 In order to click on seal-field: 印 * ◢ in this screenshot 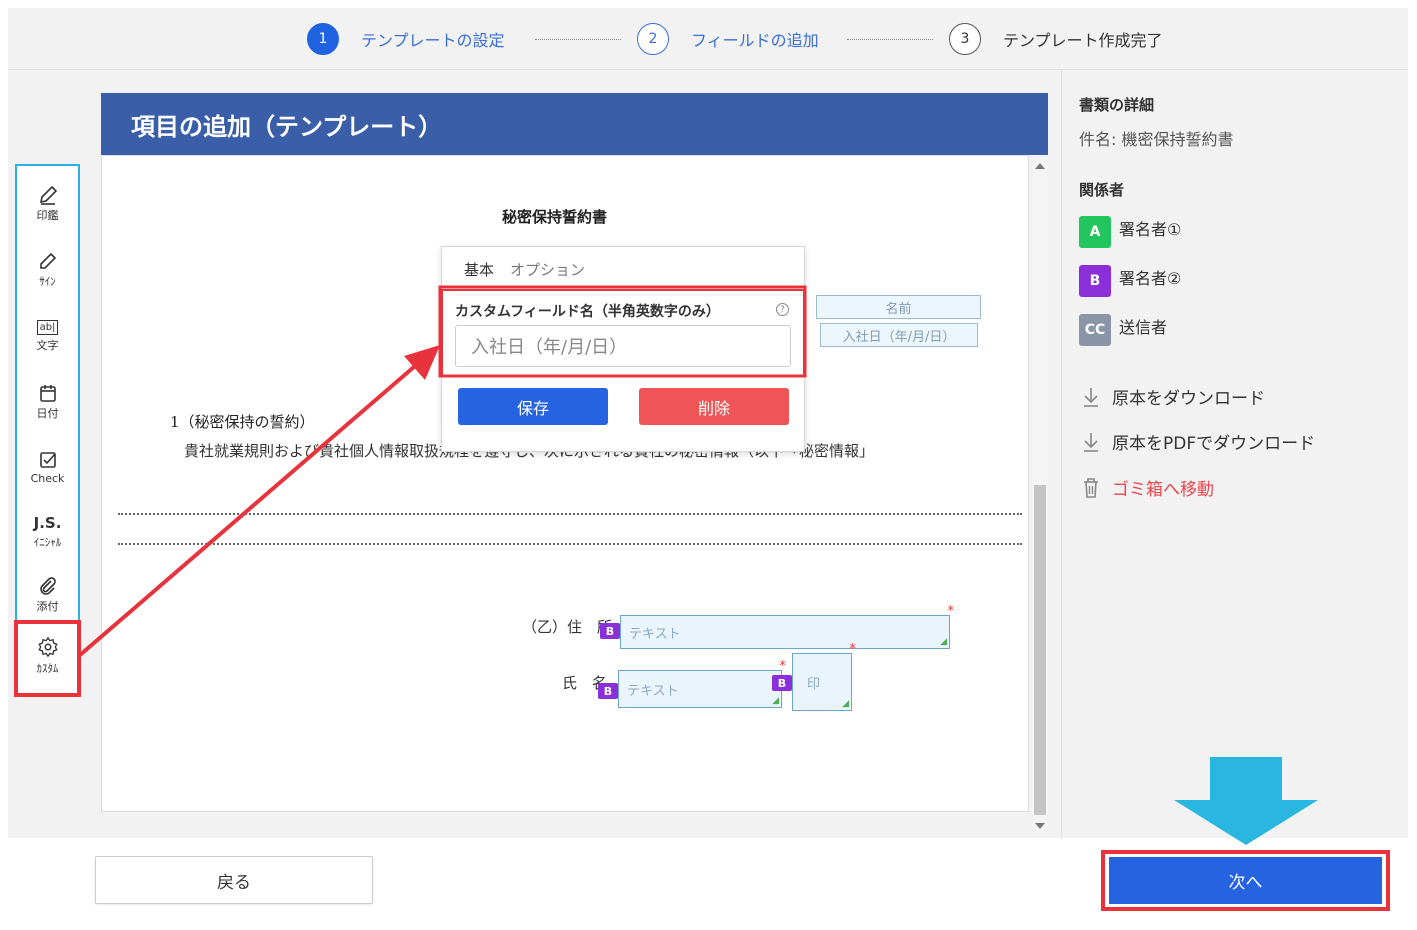, I will do `click(824, 676)`.